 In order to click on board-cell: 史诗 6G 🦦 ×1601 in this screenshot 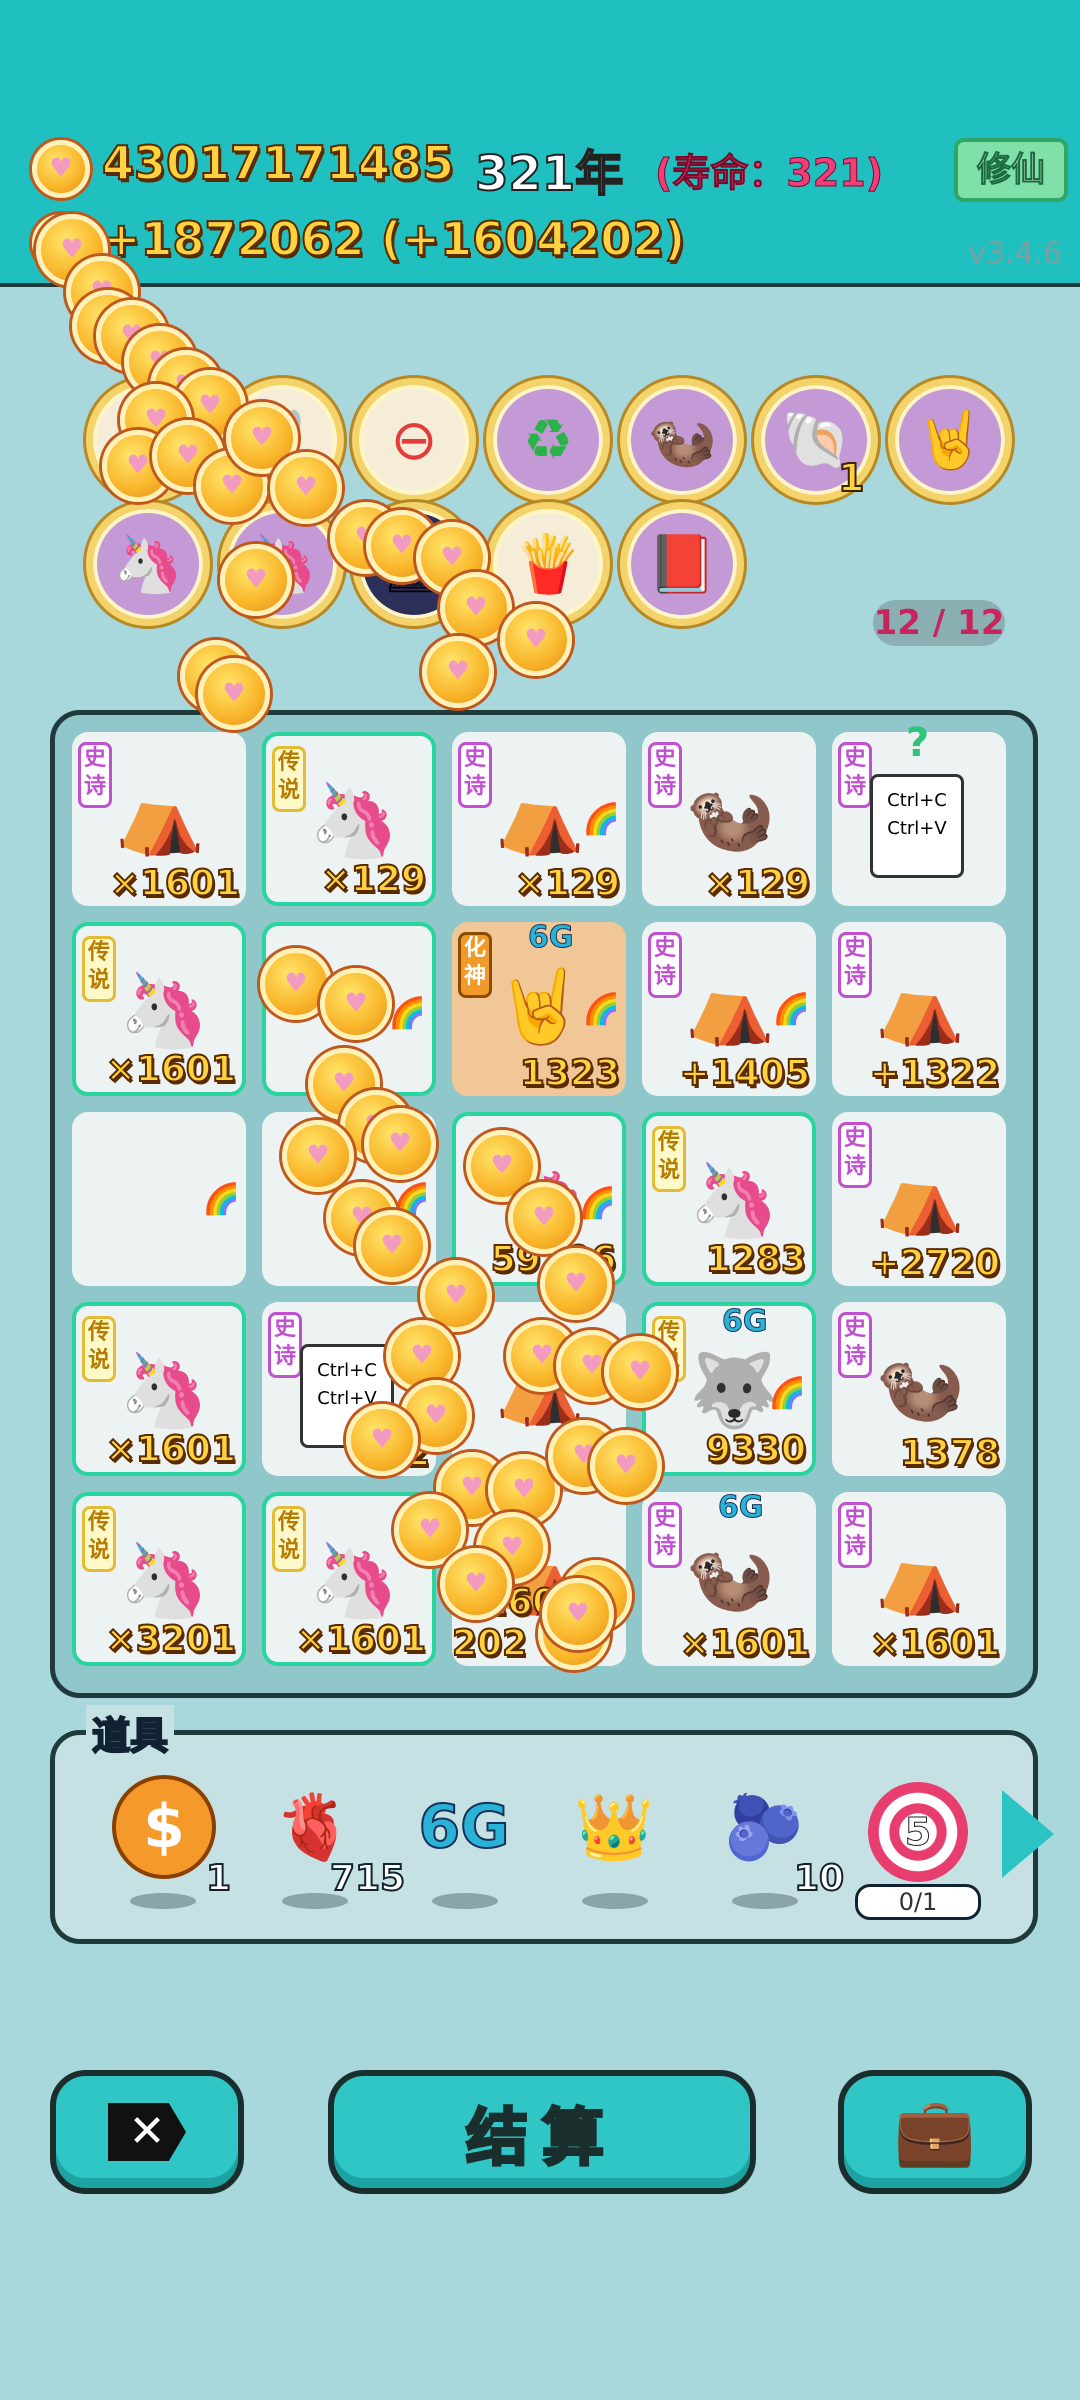, I will do `click(729, 1578)`.